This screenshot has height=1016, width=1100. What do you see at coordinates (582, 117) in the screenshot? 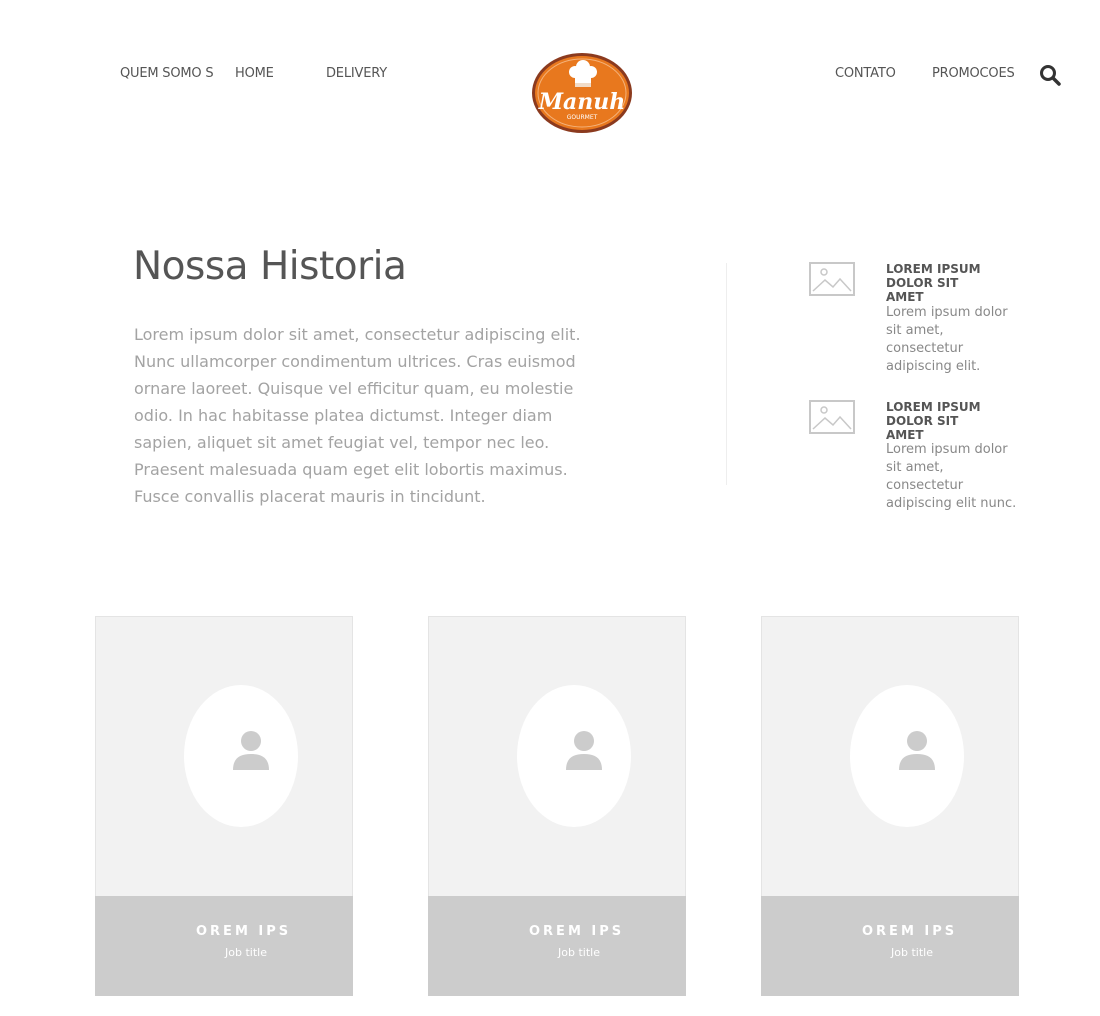
I see `logo-subtext: GOURMET` at bounding box center [582, 117].